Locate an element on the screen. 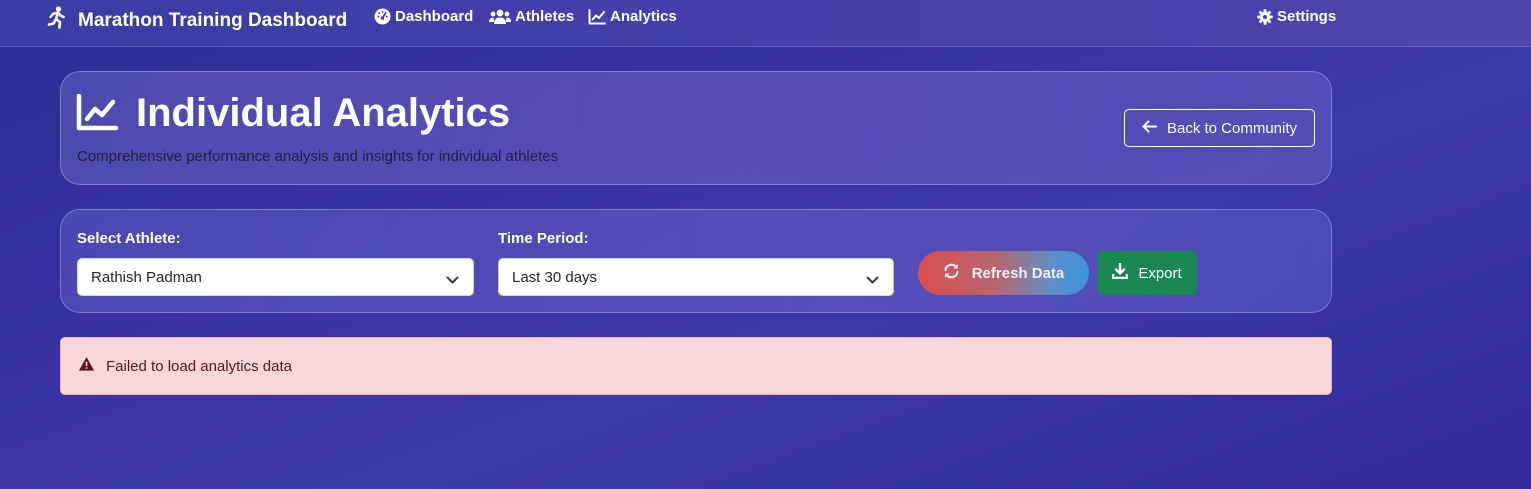 The width and height of the screenshot is (1531, 489). refresh-icon is located at coordinates (951, 273).